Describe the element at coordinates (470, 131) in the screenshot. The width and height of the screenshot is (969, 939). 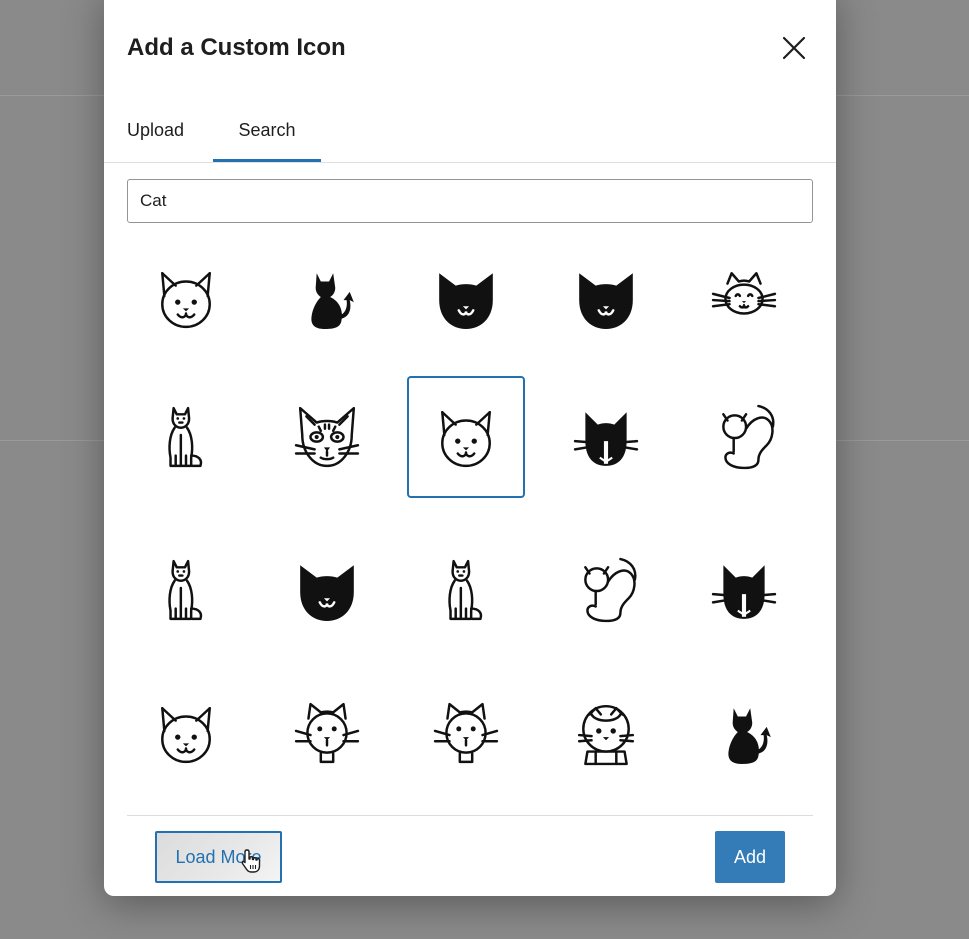
I see `tab-bar: Upload Search` at that location.